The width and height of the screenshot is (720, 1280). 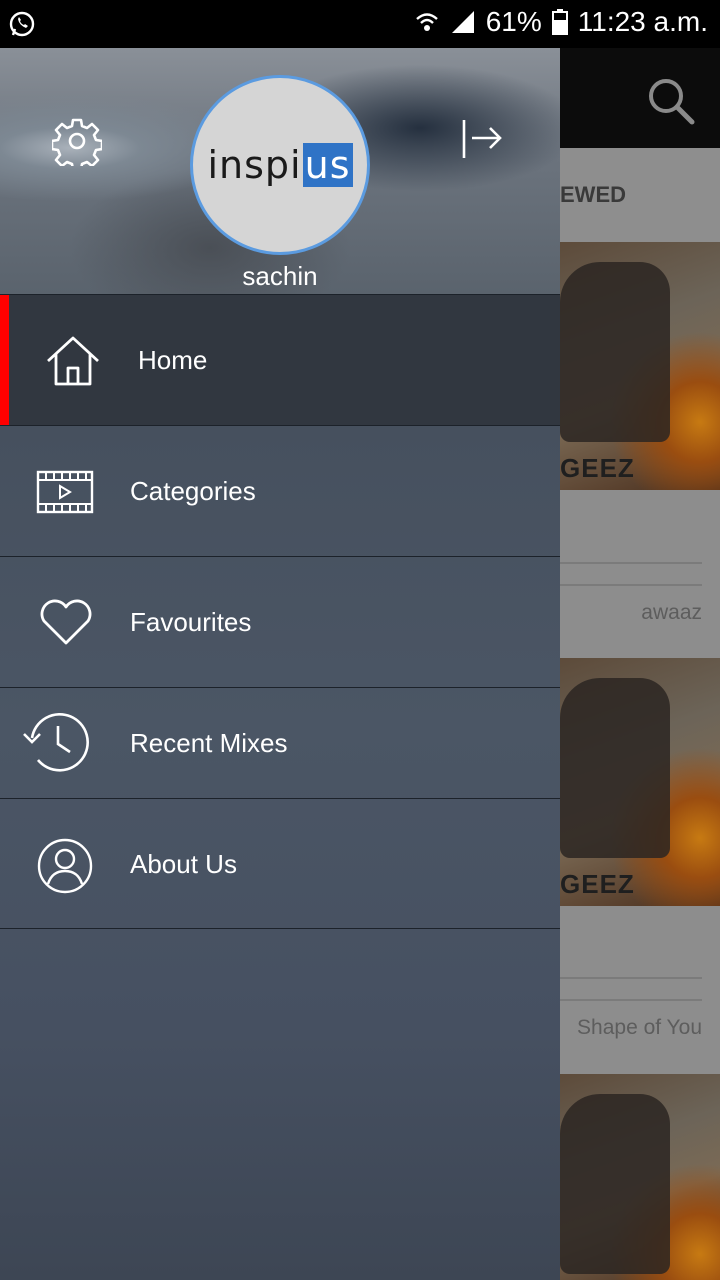 I want to click on logout-icon, so click(x=482, y=142).